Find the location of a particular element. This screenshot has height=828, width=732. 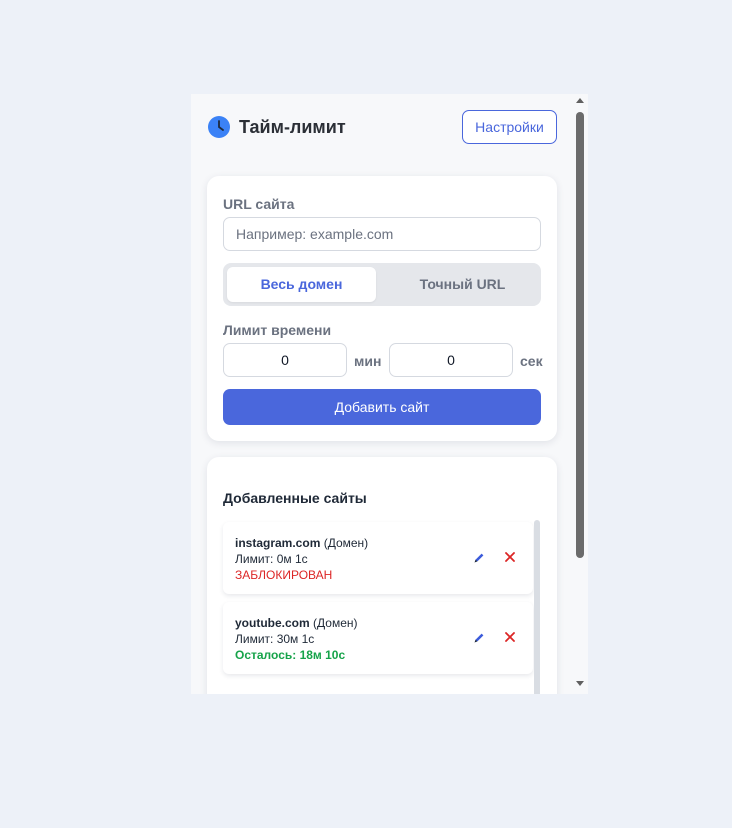

mode-toggle: Весь домен Точный URL is located at coordinates (382, 284).